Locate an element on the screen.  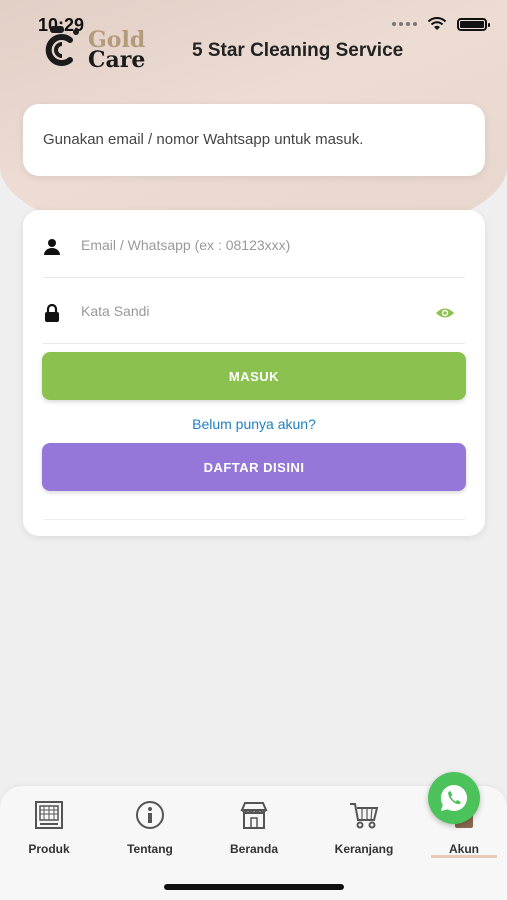
nav-label-beranda: Beranda is located at coordinates (254, 849).